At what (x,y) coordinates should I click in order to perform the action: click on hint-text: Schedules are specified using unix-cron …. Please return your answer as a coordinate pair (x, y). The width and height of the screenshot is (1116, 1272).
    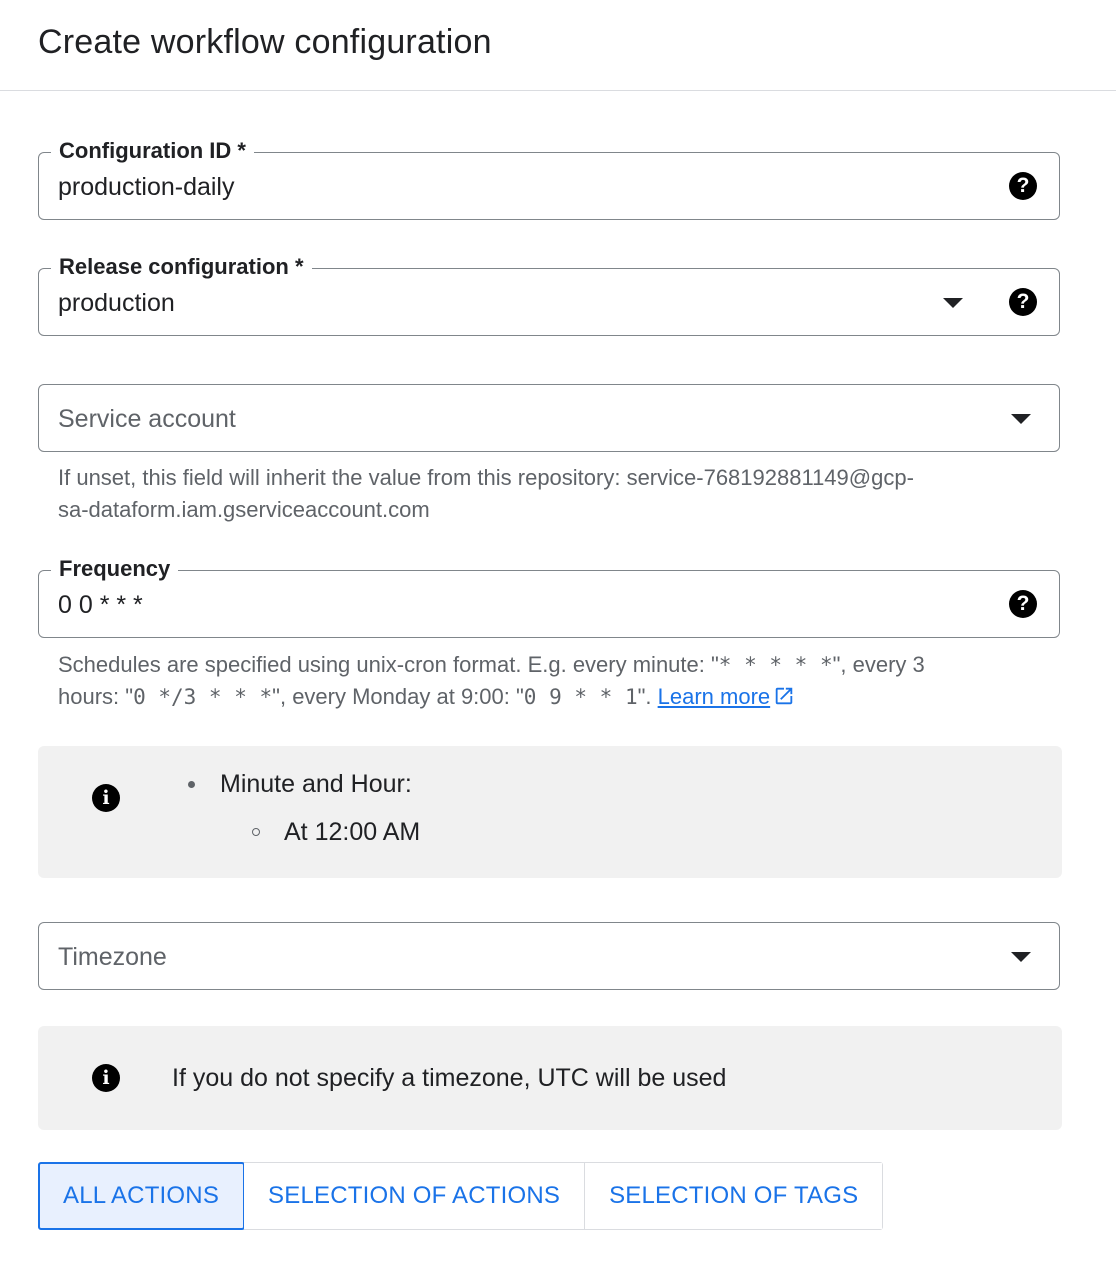
    Looking at the image, I should click on (388, 664).